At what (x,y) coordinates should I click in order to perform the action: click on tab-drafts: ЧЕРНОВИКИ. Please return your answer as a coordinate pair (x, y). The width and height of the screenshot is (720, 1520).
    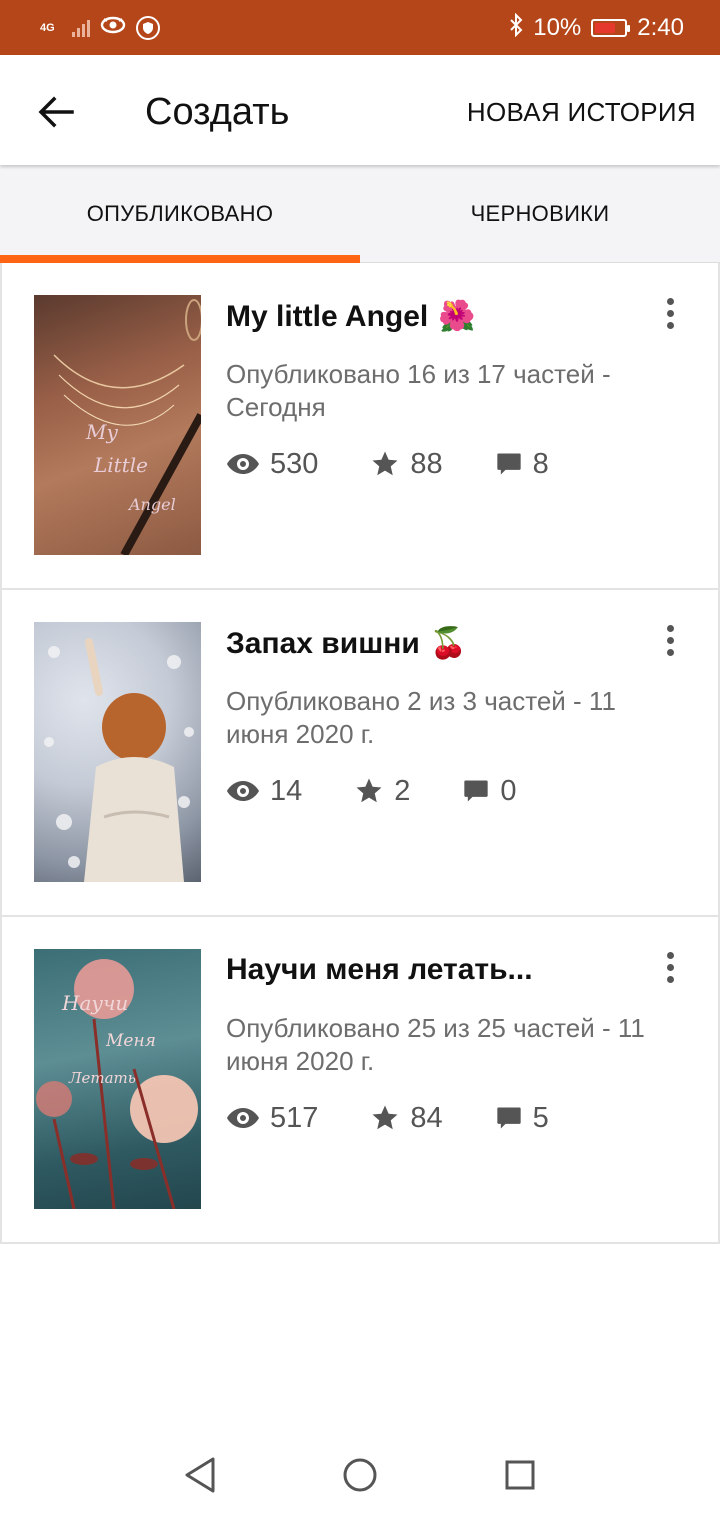
    Looking at the image, I should click on (540, 213).